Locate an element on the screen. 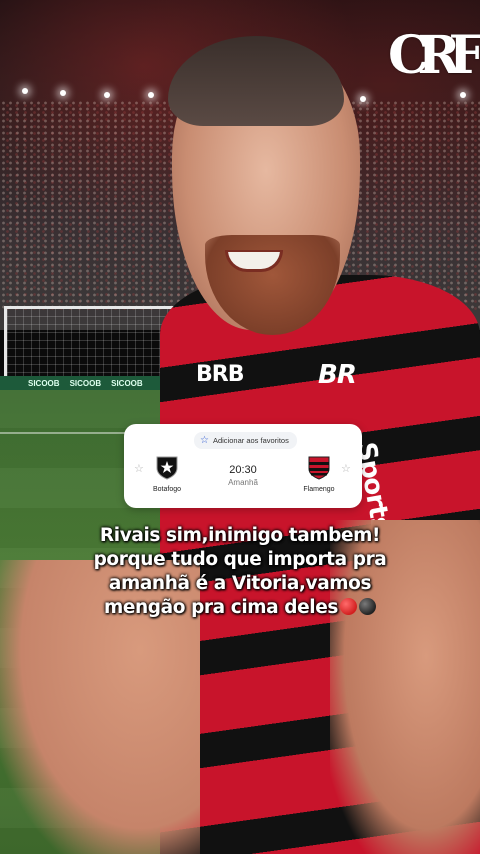 The image size is (480, 854). favorite-label: Adicionar aos favoritos is located at coordinates (250, 440).